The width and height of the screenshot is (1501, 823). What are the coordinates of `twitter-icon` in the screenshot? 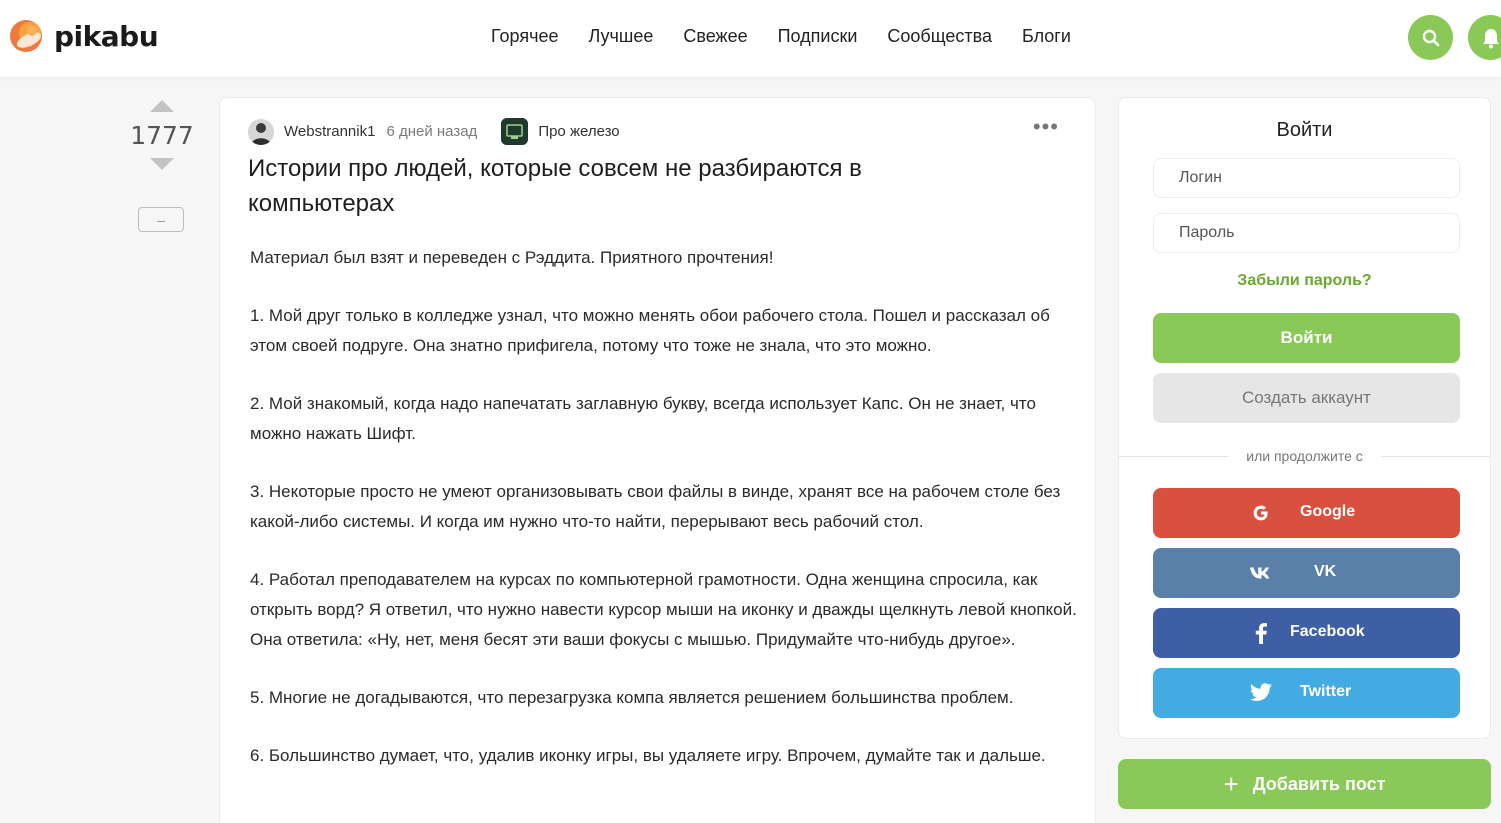 It's located at (1261, 693).